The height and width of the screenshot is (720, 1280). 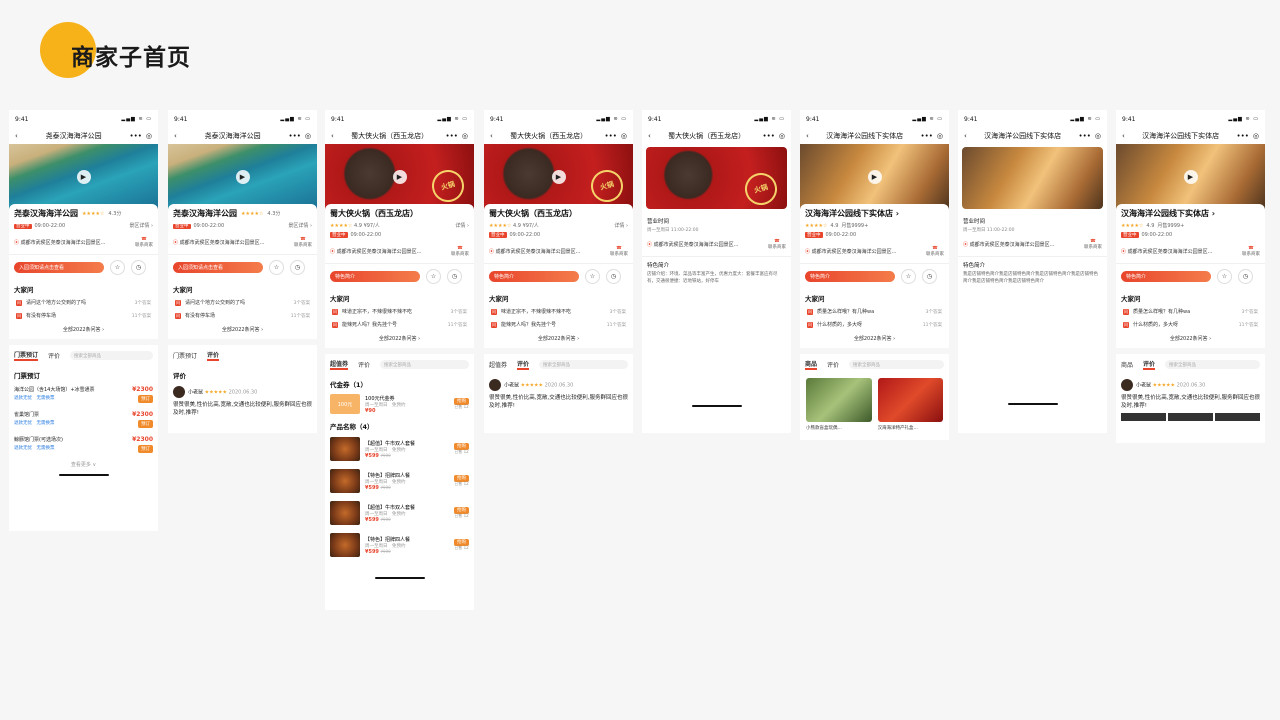 I want to click on qa-row: 问请问这个地方公交到的了吗 3个答案, so click(x=242, y=302).